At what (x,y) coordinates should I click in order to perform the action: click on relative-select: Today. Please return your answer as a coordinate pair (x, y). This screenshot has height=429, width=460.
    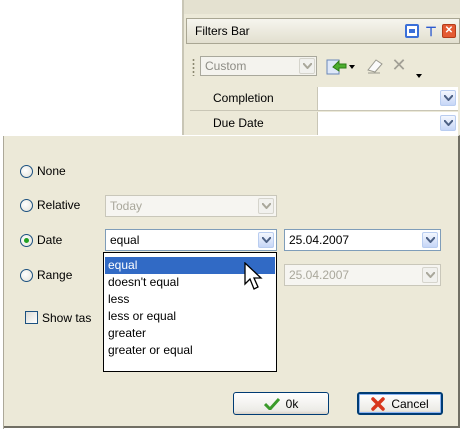
    Looking at the image, I should click on (191, 206).